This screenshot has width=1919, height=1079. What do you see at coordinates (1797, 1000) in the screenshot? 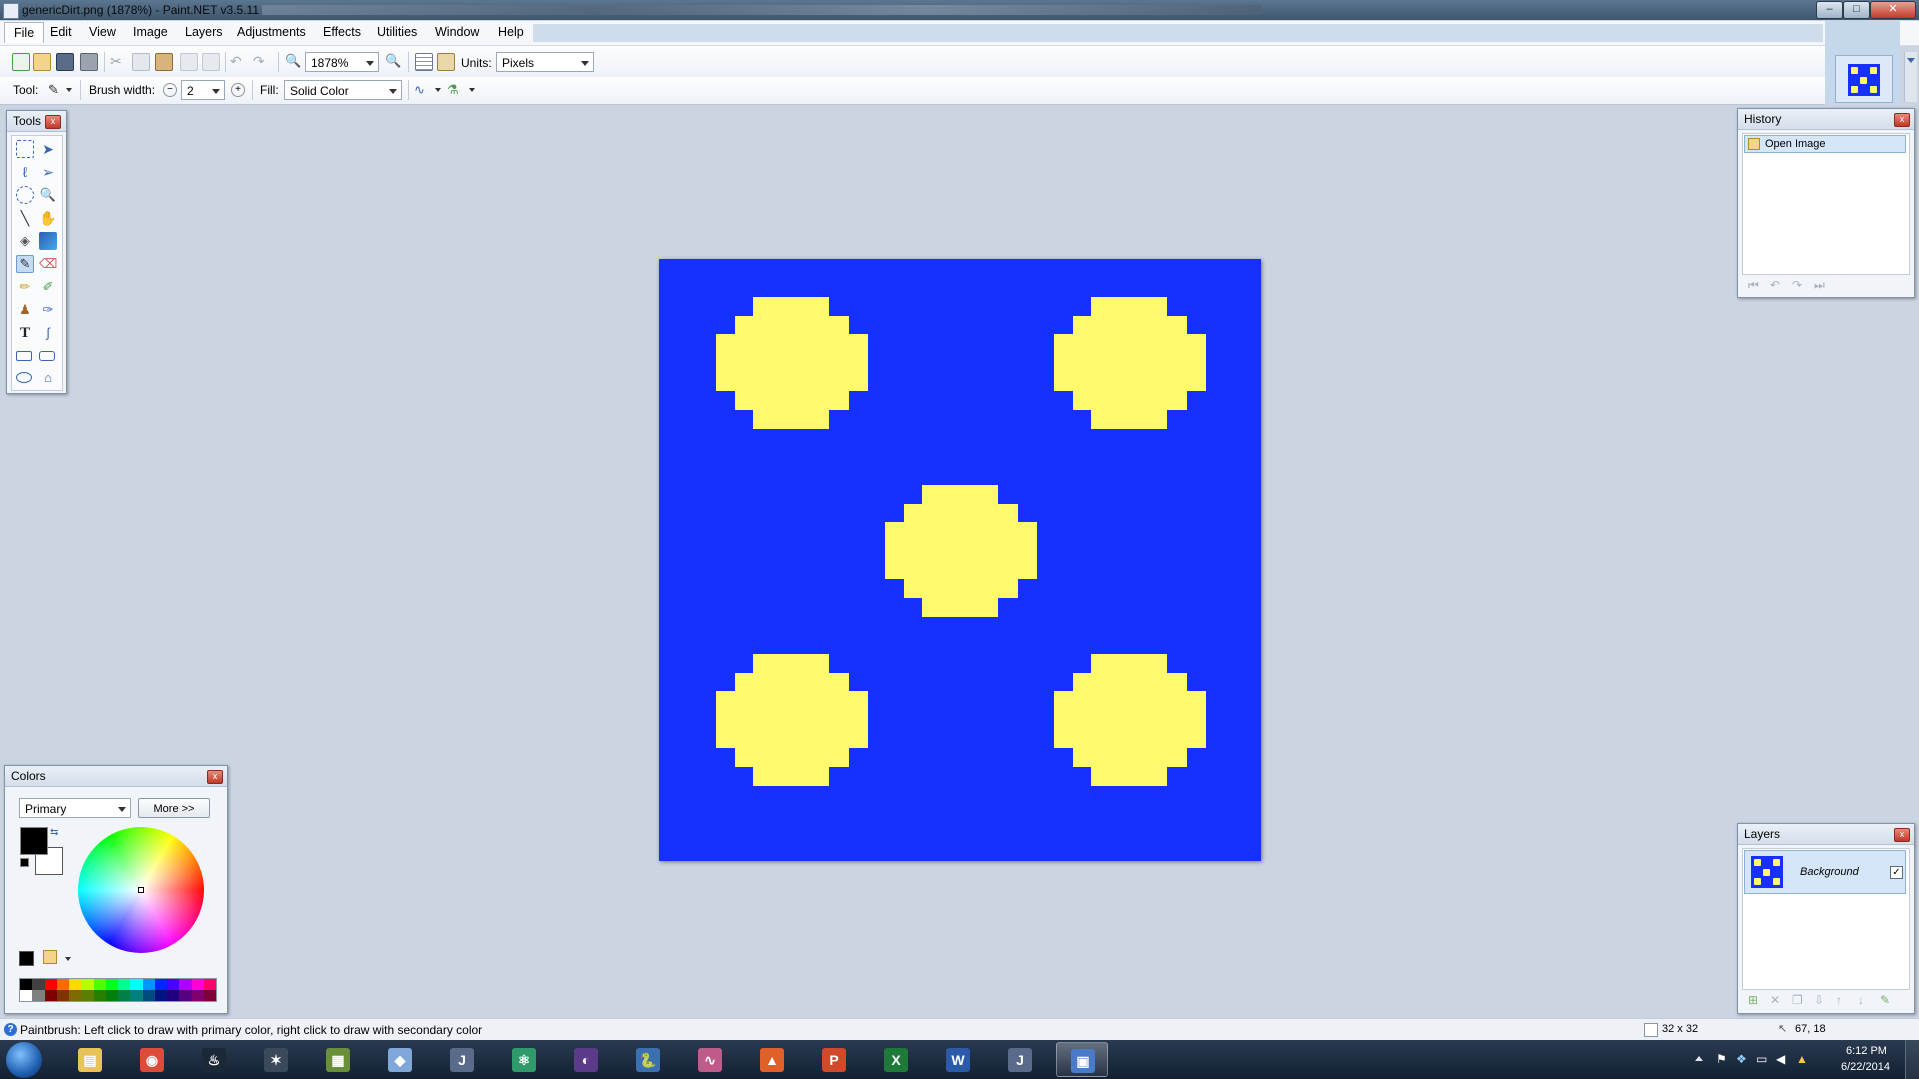
I see `duplicate-layer-icon: ❐` at bounding box center [1797, 1000].